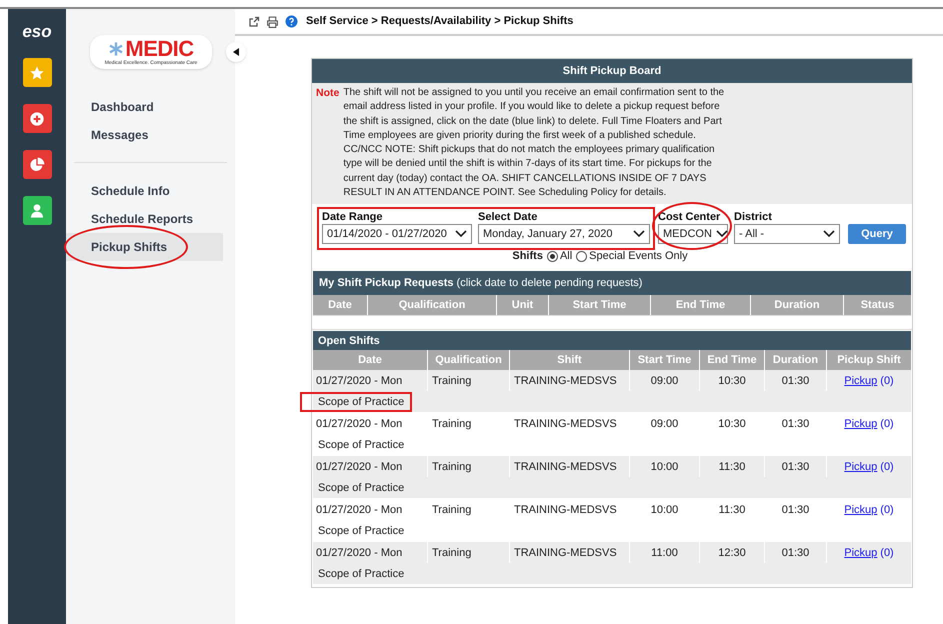 Image resolution: width=943 pixels, height=624 pixels. I want to click on user-icon, so click(37, 210).